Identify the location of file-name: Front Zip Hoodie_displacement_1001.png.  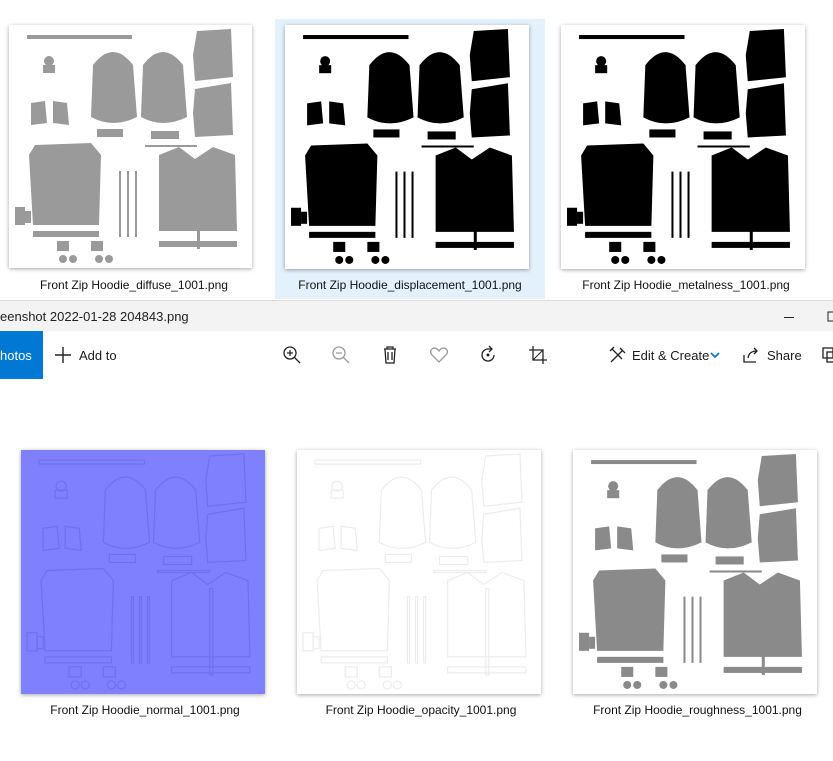
(410, 285).